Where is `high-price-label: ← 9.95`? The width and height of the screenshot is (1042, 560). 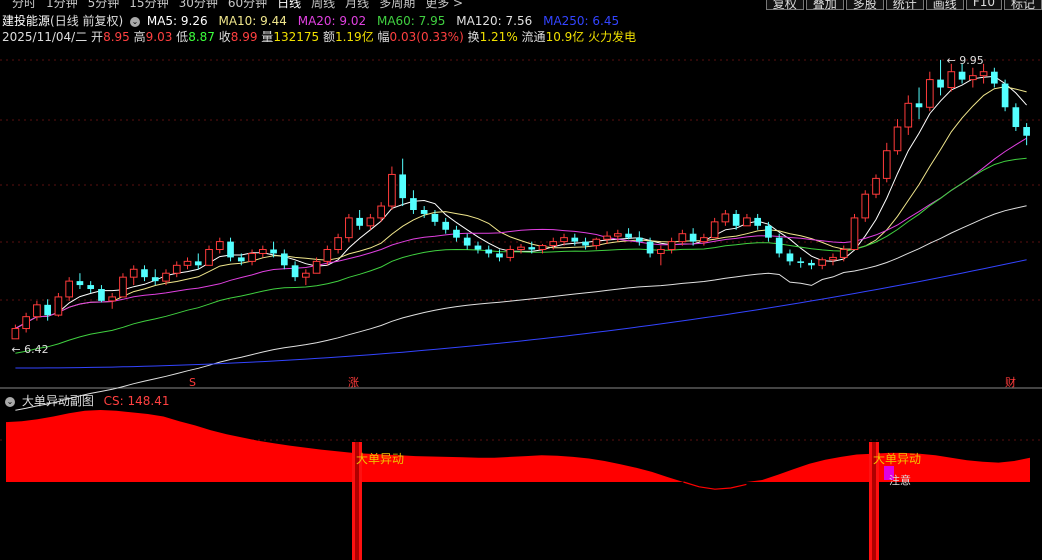
high-price-label: ← 9.95 is located at coordinates (965, 60).